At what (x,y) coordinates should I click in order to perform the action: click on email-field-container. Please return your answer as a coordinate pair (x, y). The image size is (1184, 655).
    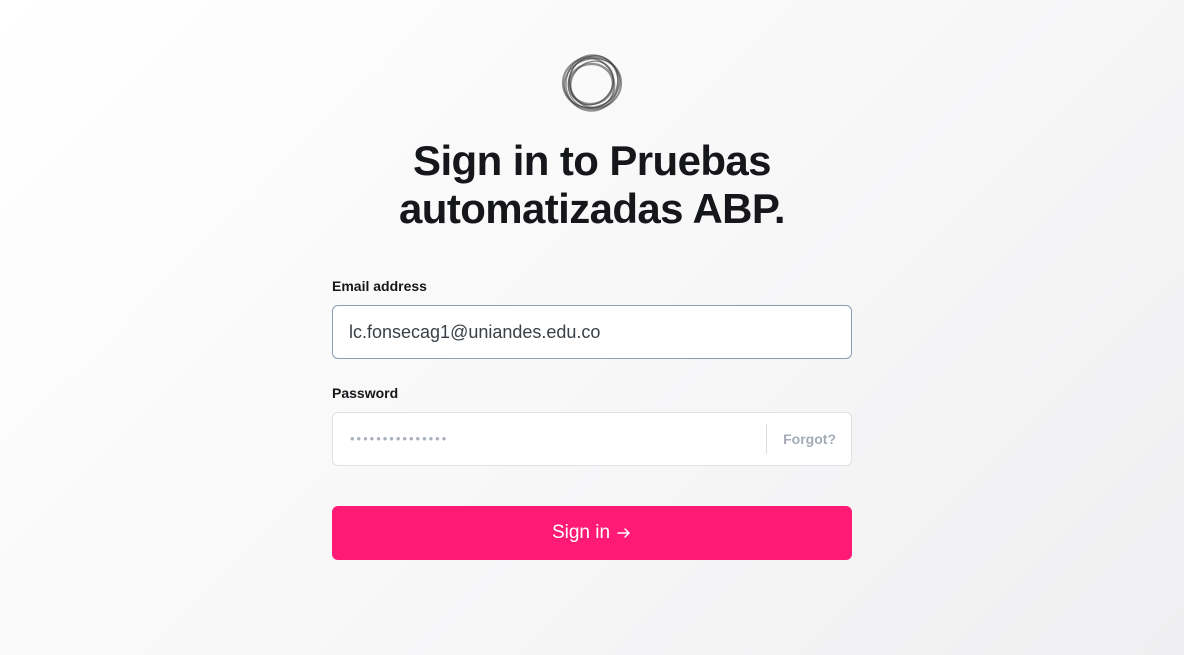
    Looking at the image, I should click on (592, 332).